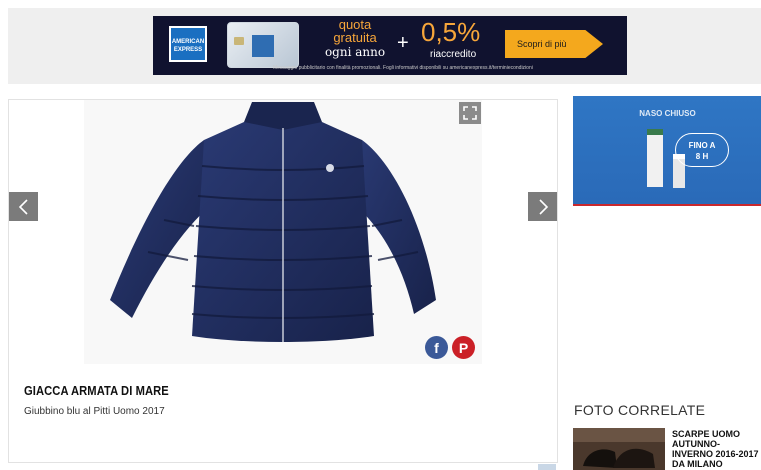 The width and height of the screenshot is (761, 470). What do you see at coordinates (355, 52) in the screenshot?
I see `ad-headline-line3: ogni anno` at bounding box center [355, 52].